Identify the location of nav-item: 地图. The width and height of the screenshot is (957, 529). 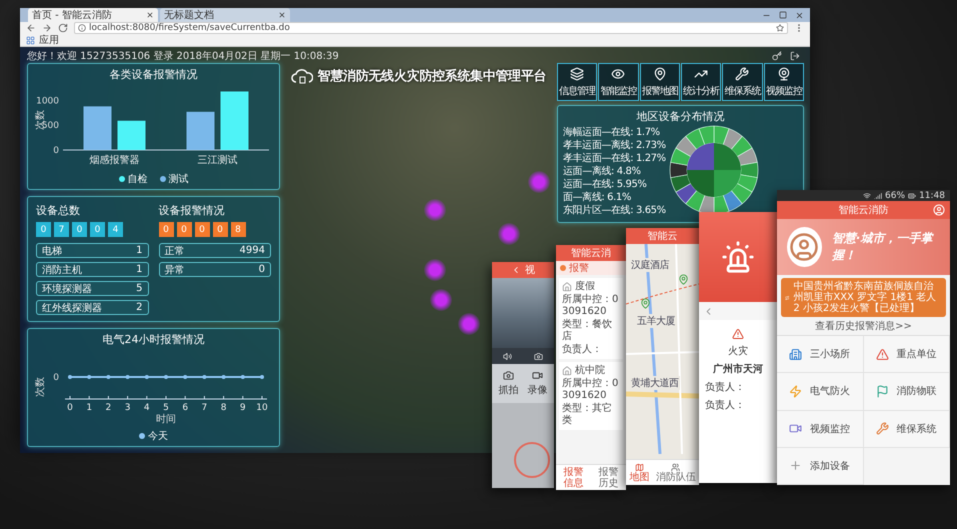
(639, 472).